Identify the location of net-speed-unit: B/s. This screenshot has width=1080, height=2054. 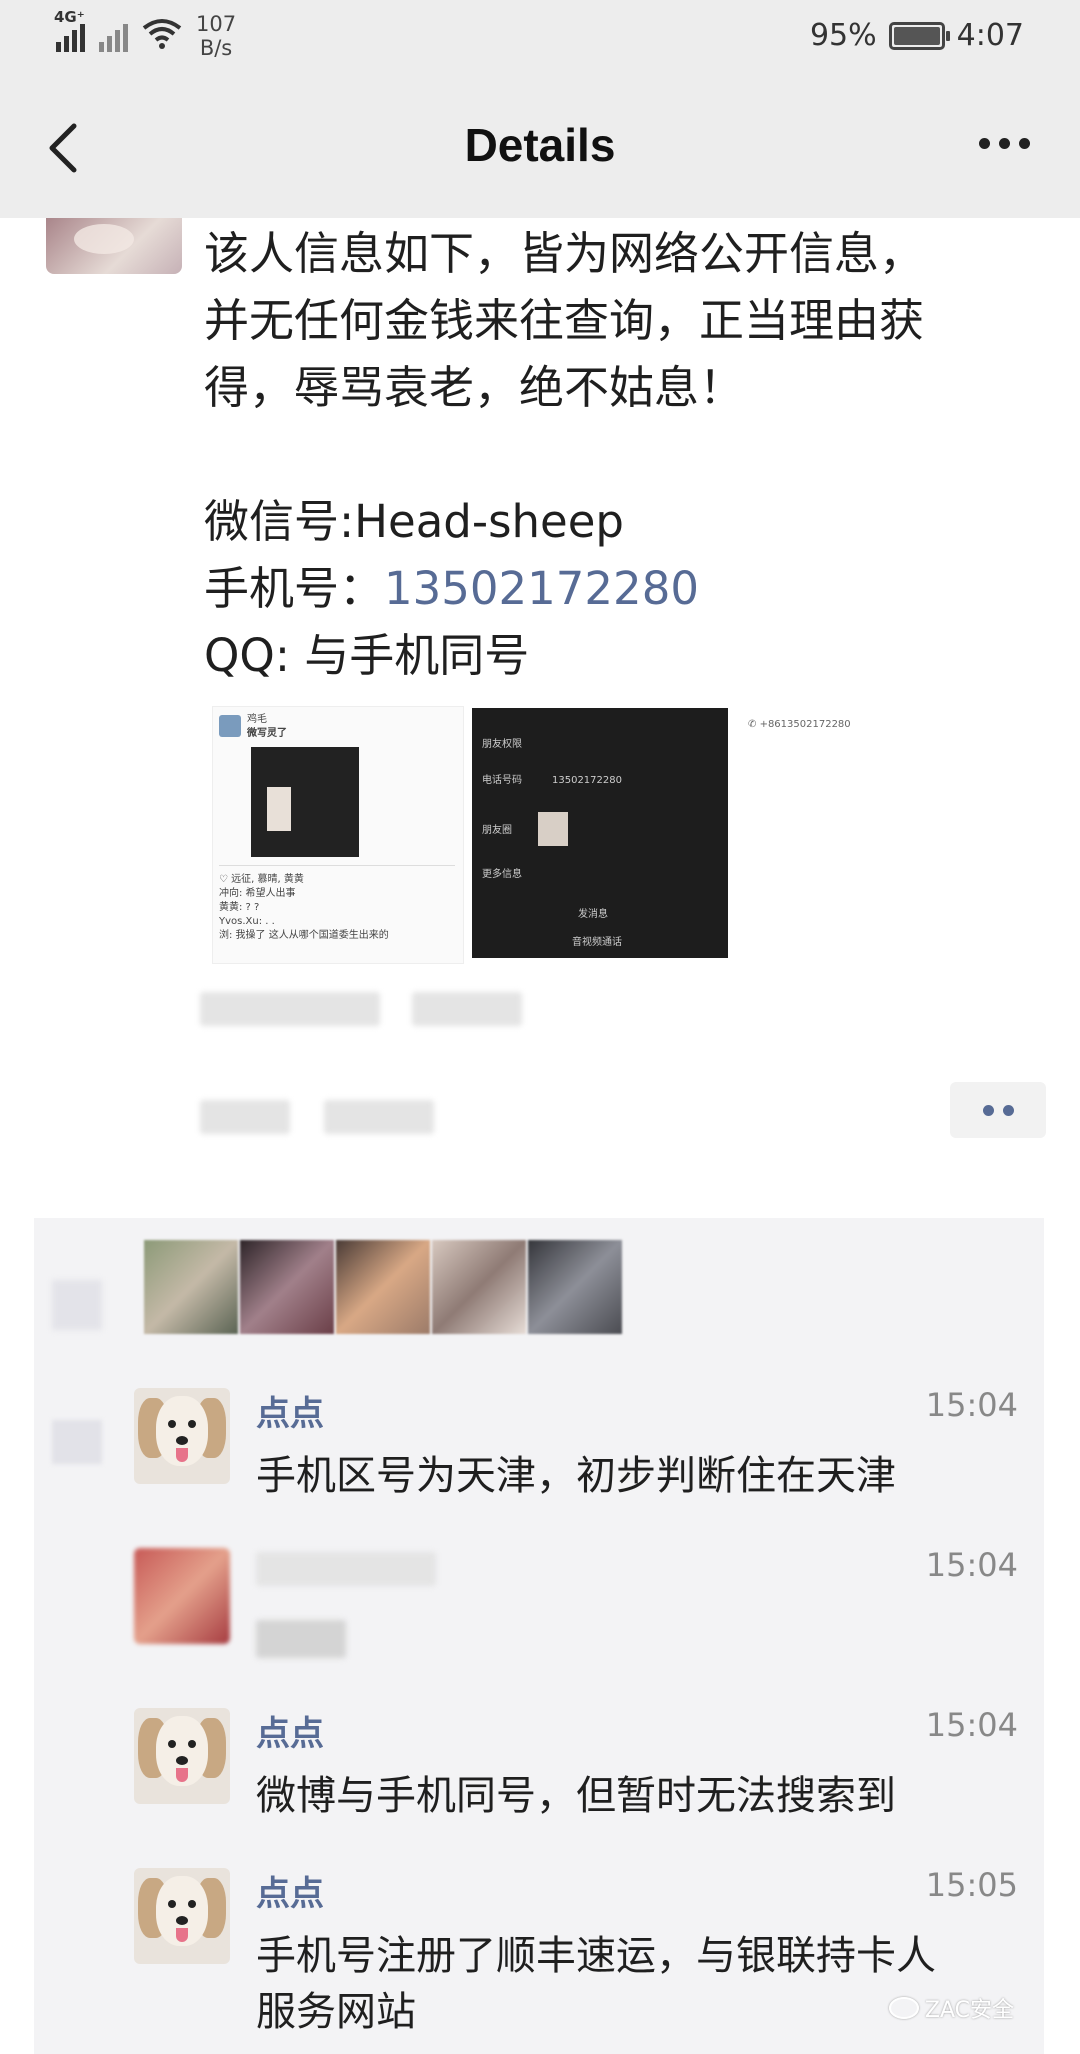
(216, 48).